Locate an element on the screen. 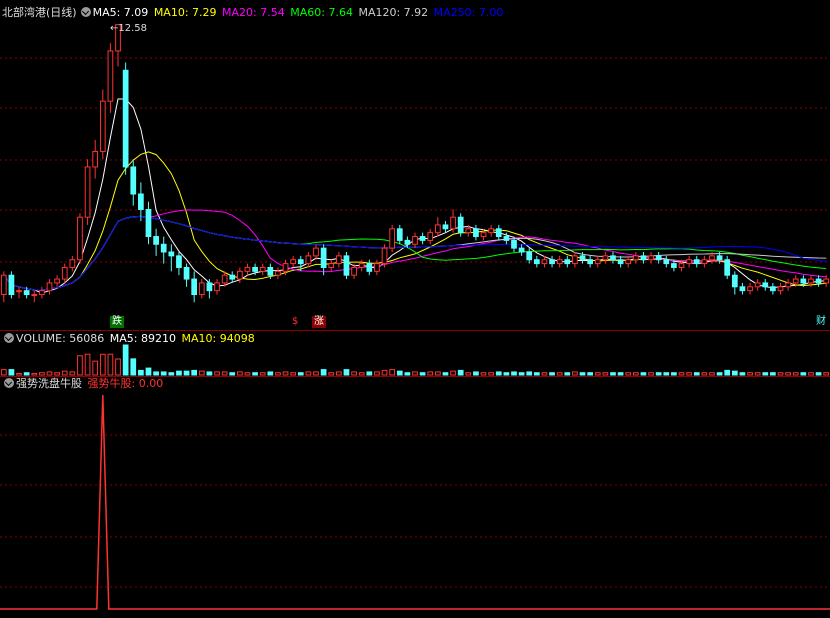  ma-label-2: MA20: 7.54 is located at coordinates (255, 12).